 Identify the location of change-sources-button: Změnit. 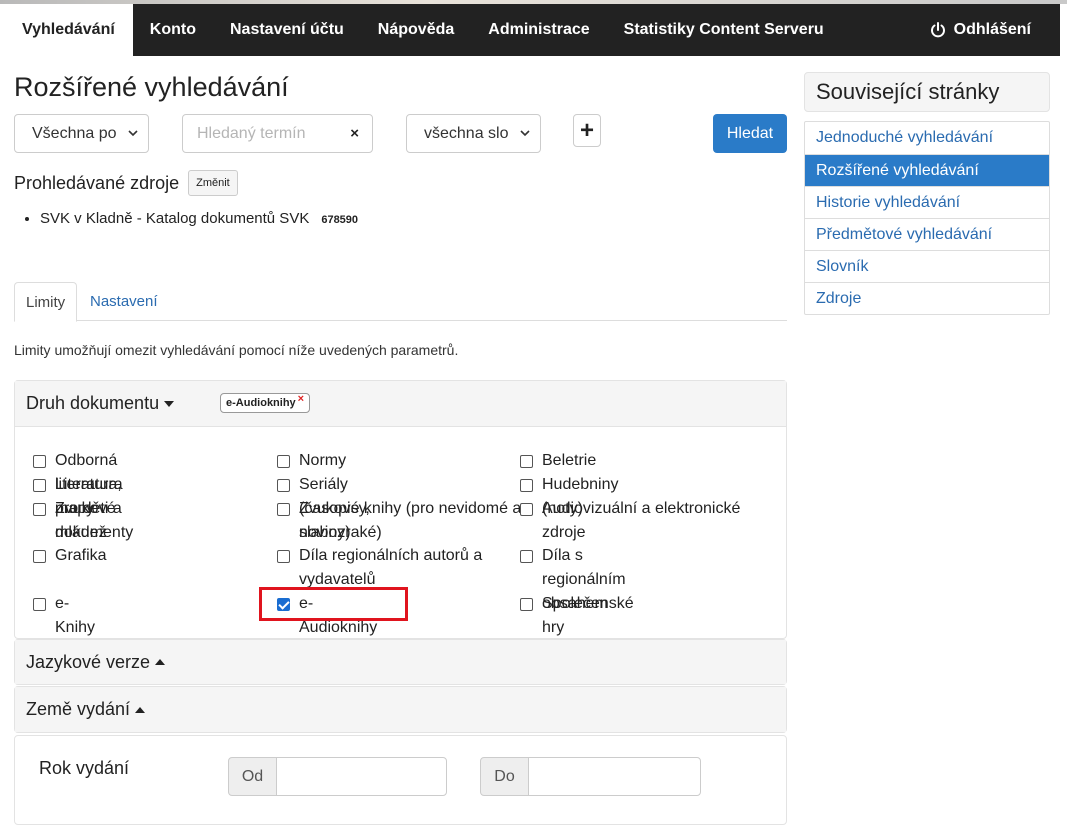
(213, 183).